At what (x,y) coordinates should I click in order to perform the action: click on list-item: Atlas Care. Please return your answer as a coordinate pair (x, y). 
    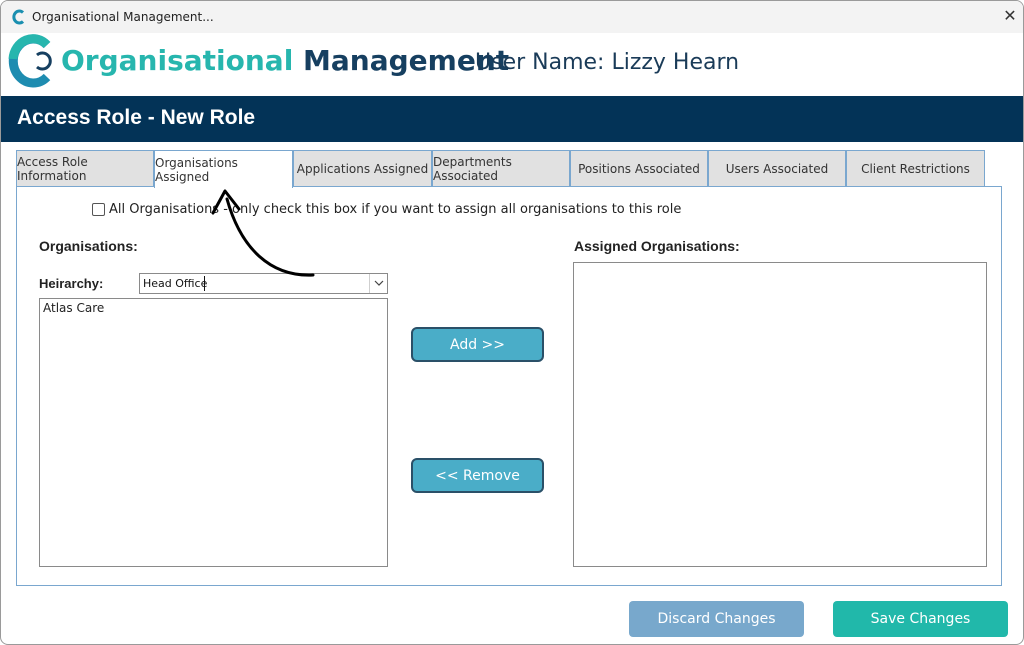
    Looking at the image, I should click on (73, 308).